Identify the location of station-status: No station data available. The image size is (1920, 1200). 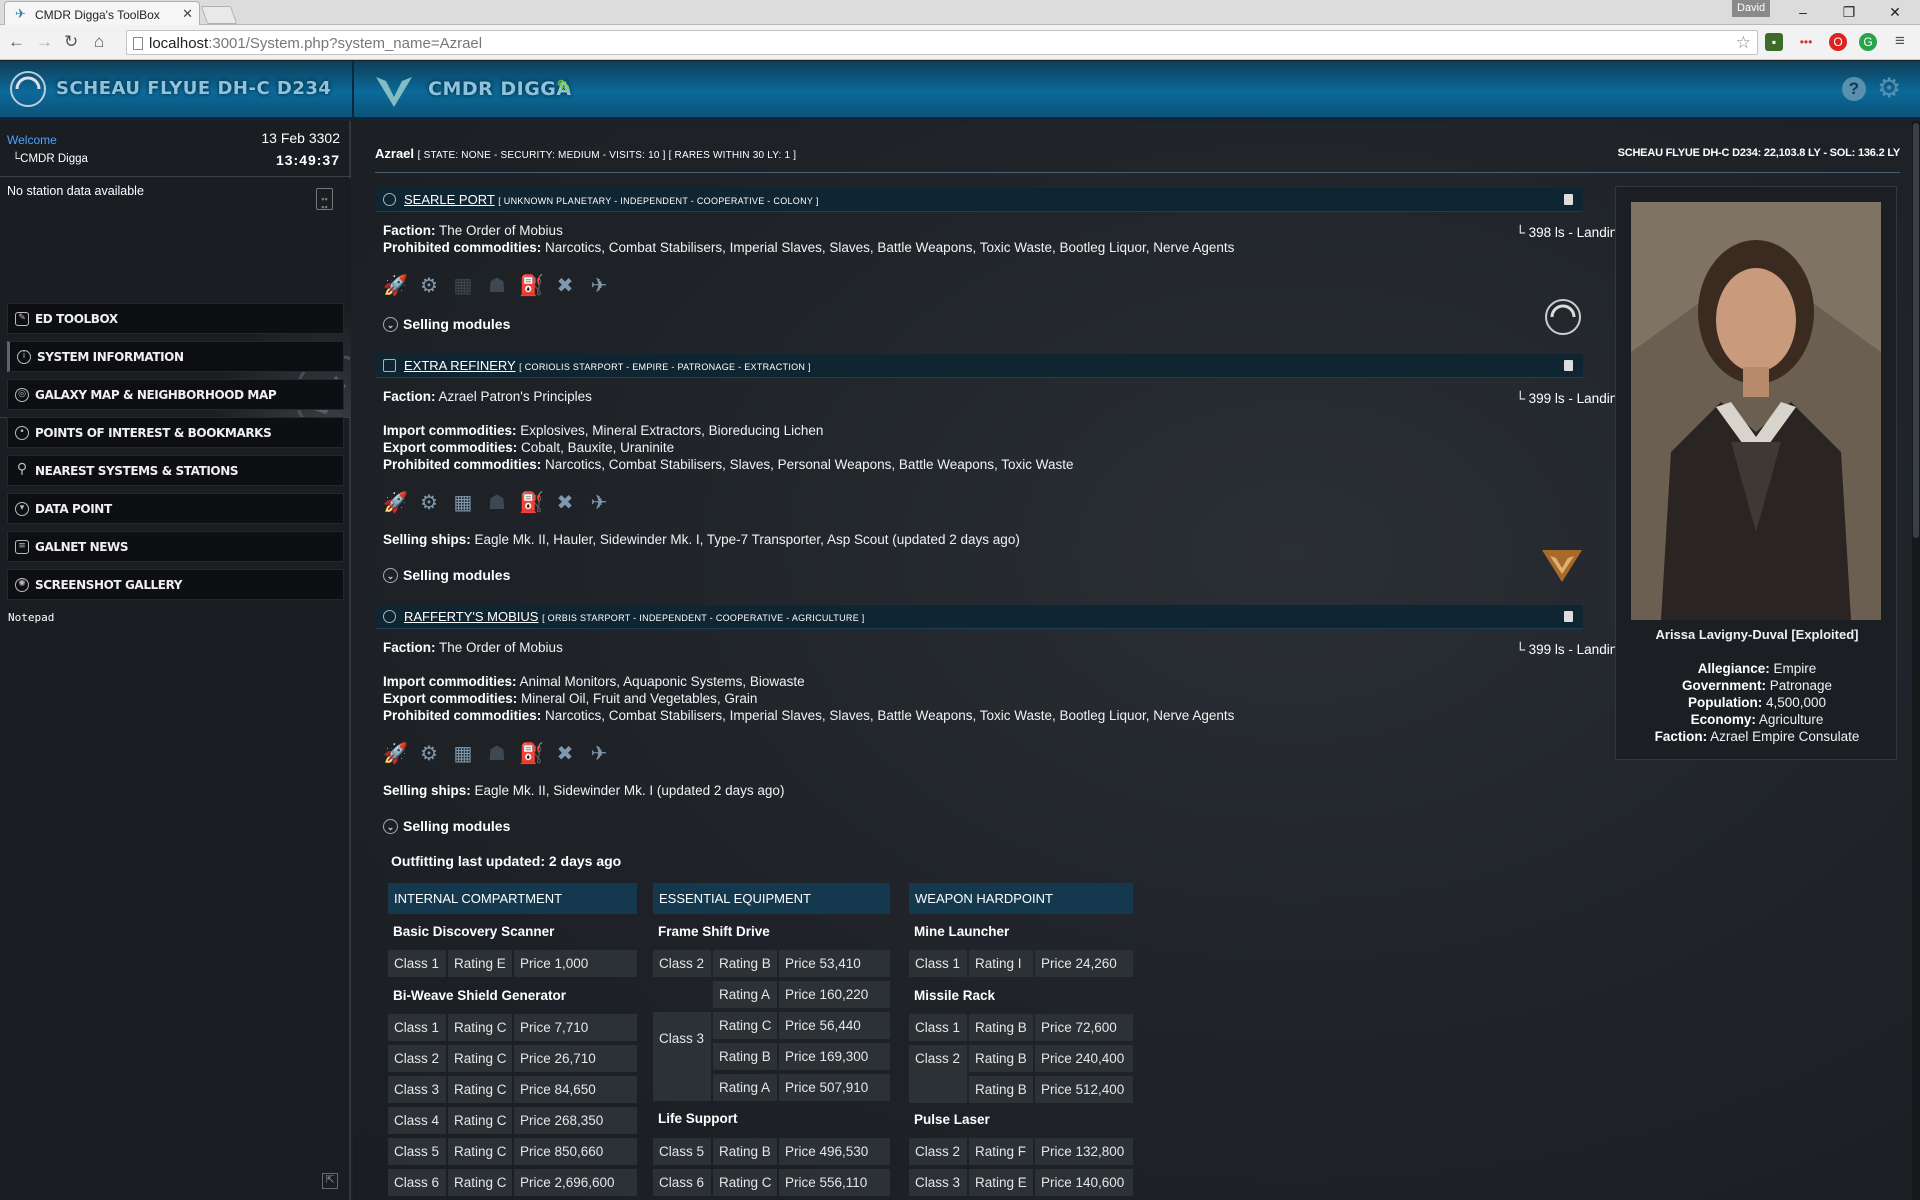
(75, 191).